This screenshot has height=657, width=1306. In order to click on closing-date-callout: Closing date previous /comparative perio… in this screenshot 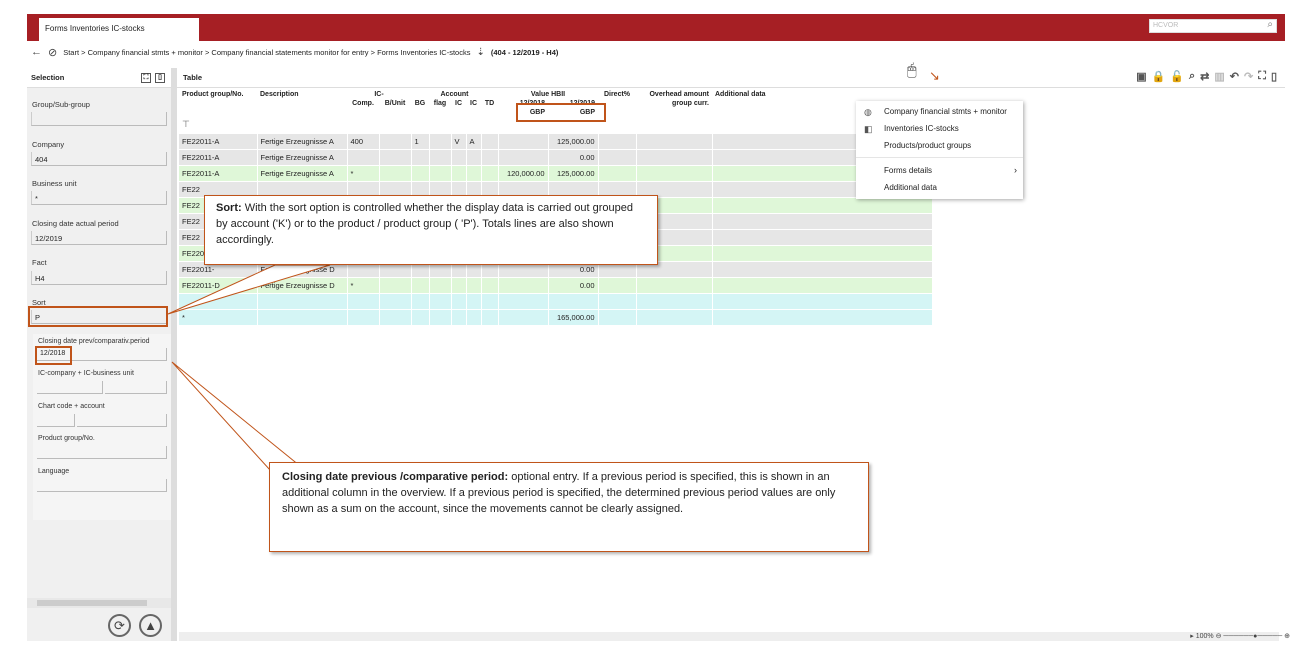, I will do `click(569, 507)`.